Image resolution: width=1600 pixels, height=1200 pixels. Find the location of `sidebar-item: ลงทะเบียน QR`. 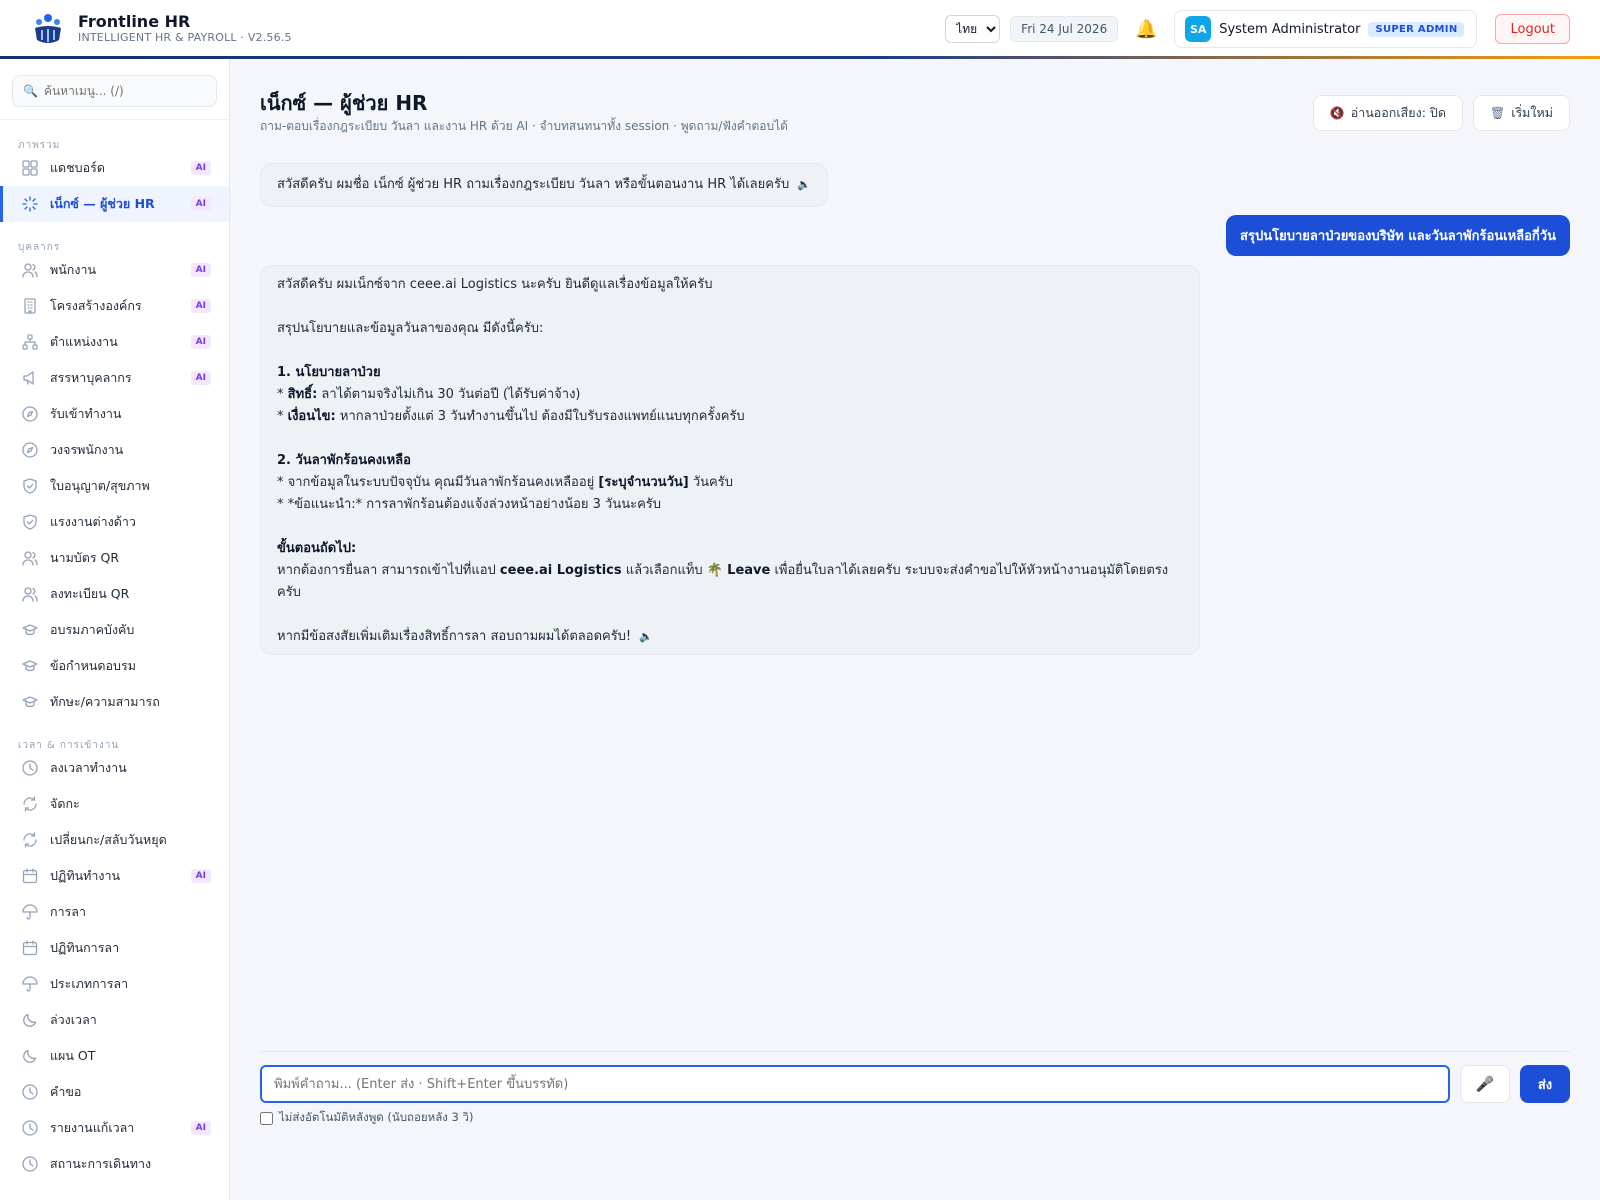

sidebar-item: ลงทะเบียน QR is located at coordinates (114, 594).